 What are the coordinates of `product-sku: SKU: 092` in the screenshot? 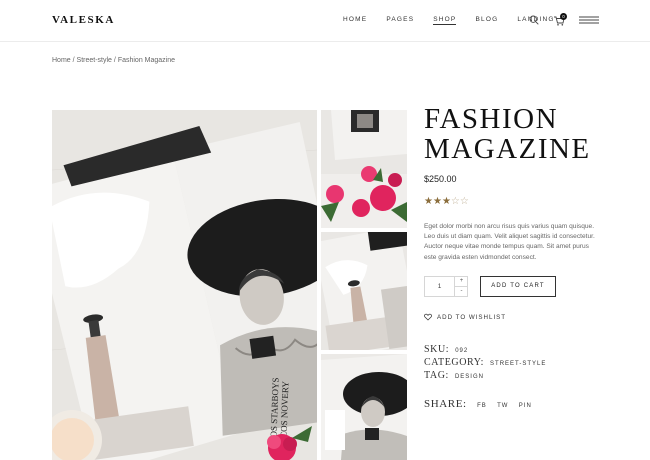 It's located at (446, 349).